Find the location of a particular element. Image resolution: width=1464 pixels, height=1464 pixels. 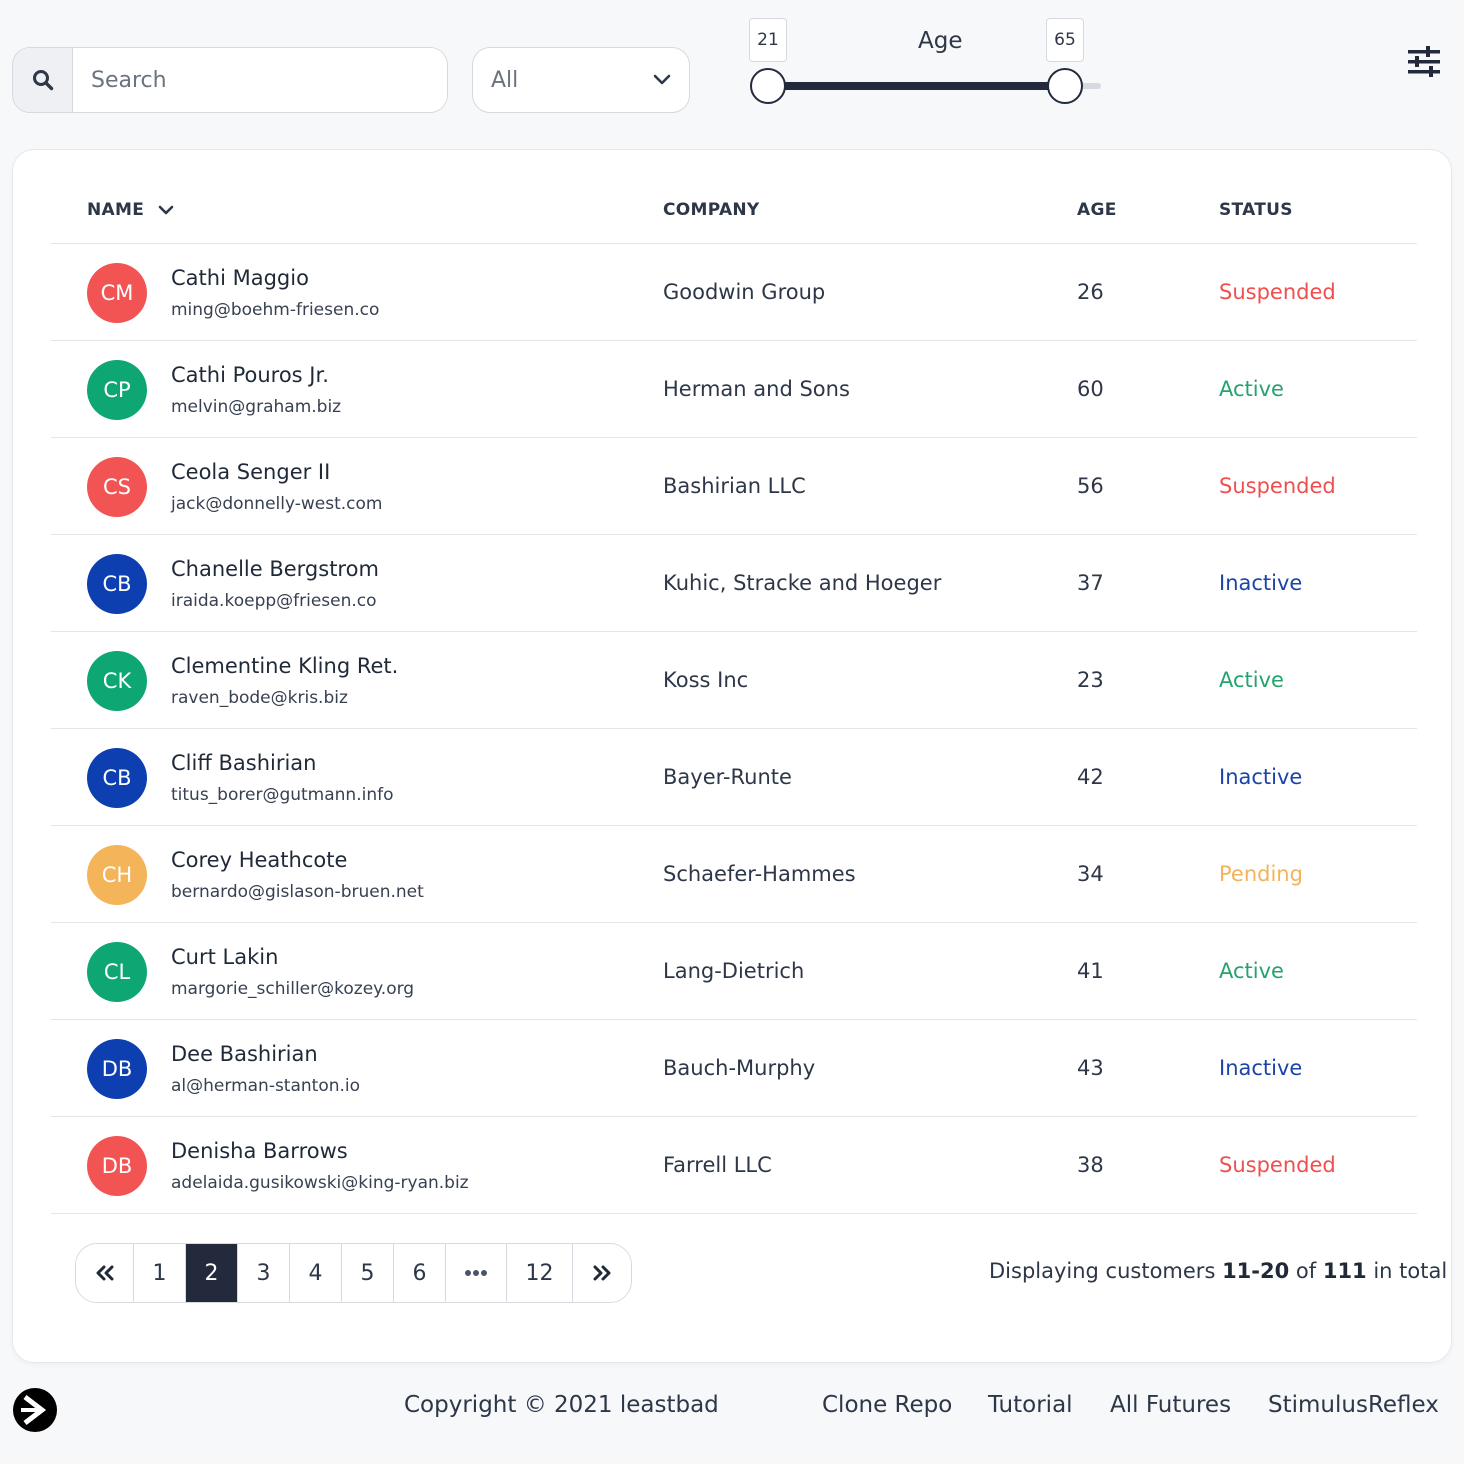

stimulusreflex-logo-icon is located at coordinates (35, 1410).